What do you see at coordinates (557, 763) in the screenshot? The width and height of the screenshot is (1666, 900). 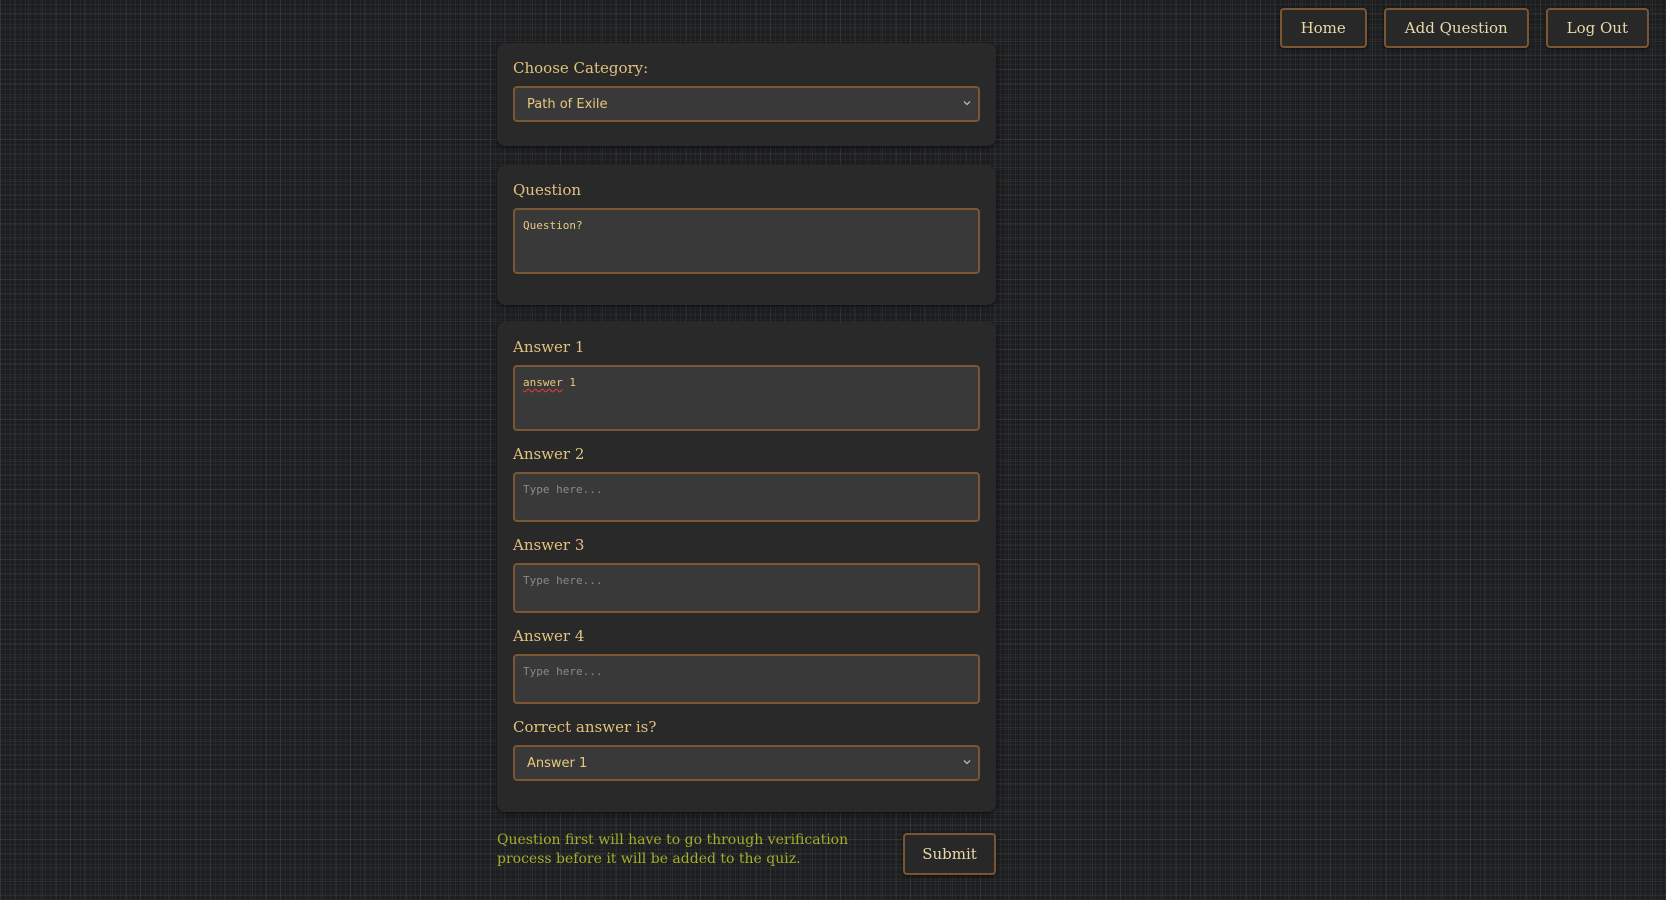 I see `correct-answer-selected-value: Answer 1` at bounding box center [557, 763].